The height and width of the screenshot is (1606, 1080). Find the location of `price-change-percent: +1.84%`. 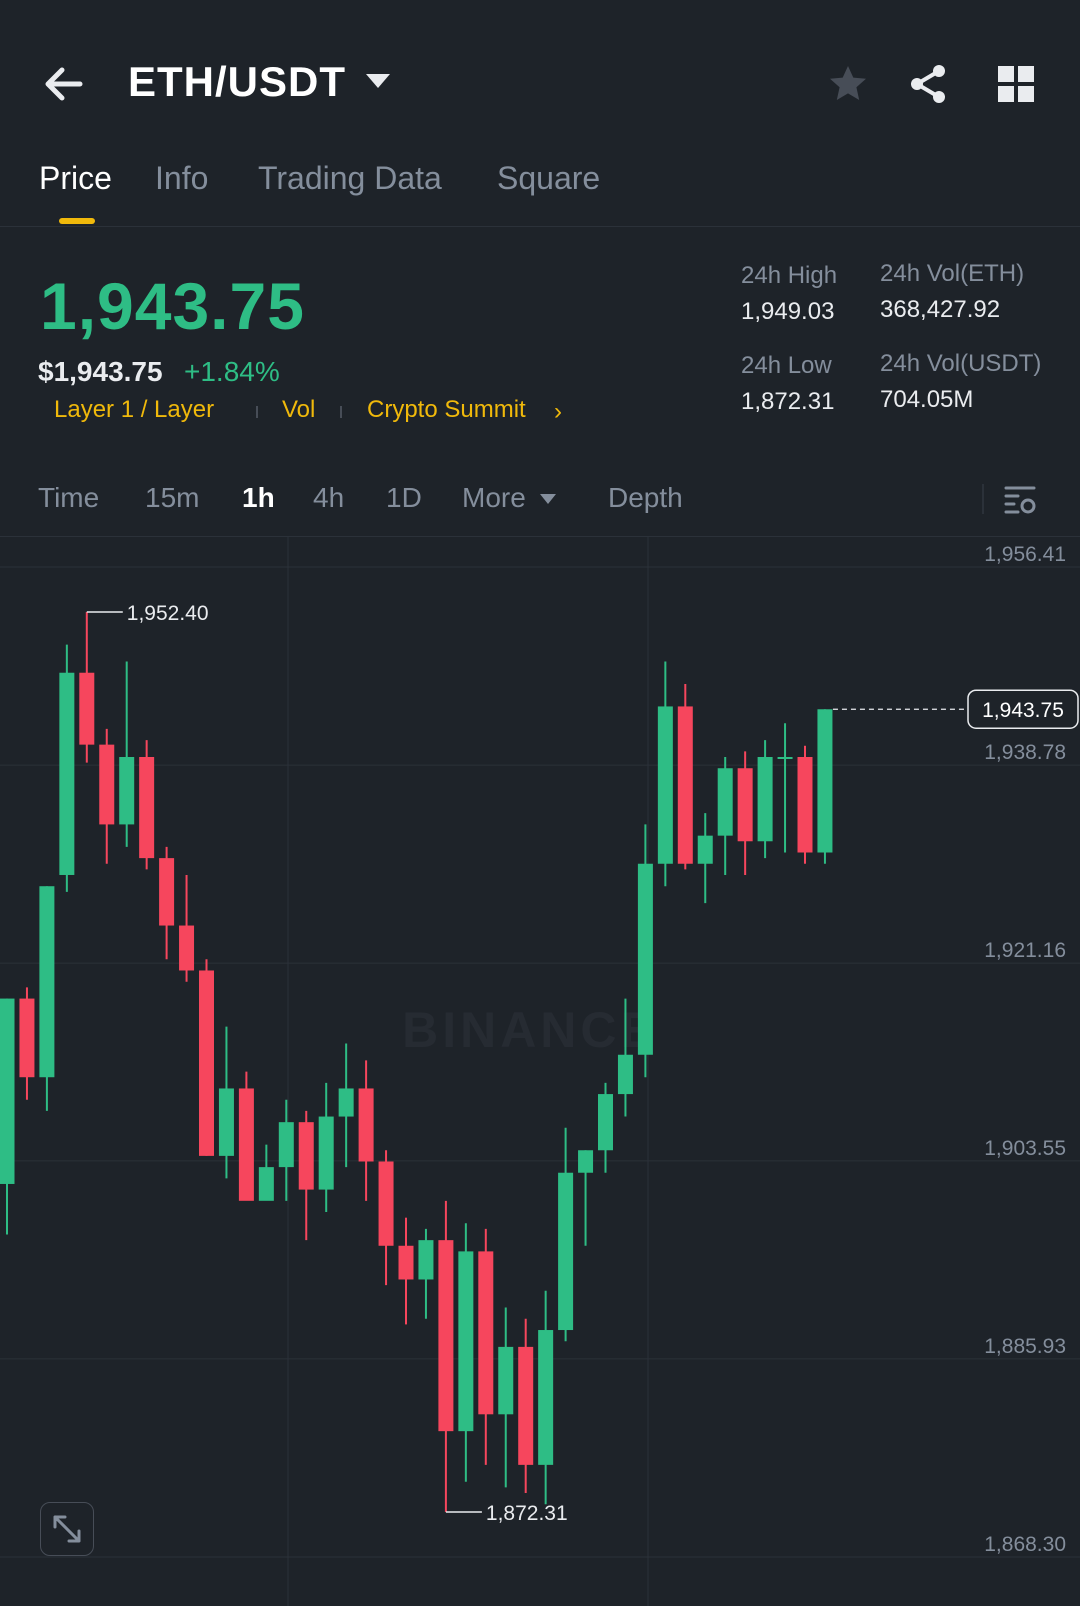

price-change-percent: +1.84% is located at coordinates (232, 371).